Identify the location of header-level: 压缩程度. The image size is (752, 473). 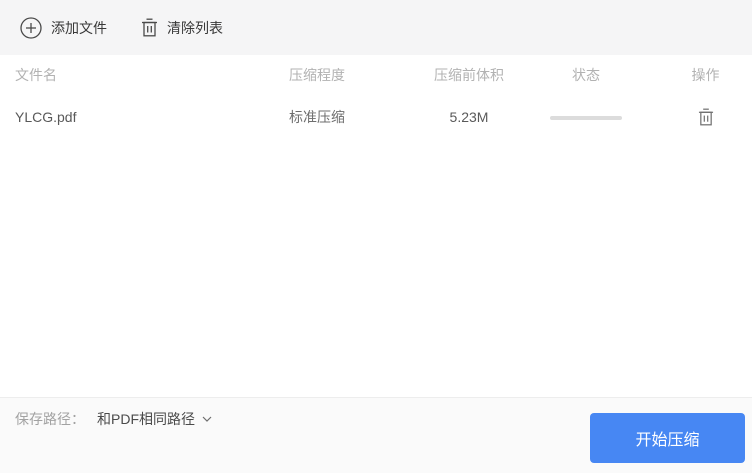
(317, 75).